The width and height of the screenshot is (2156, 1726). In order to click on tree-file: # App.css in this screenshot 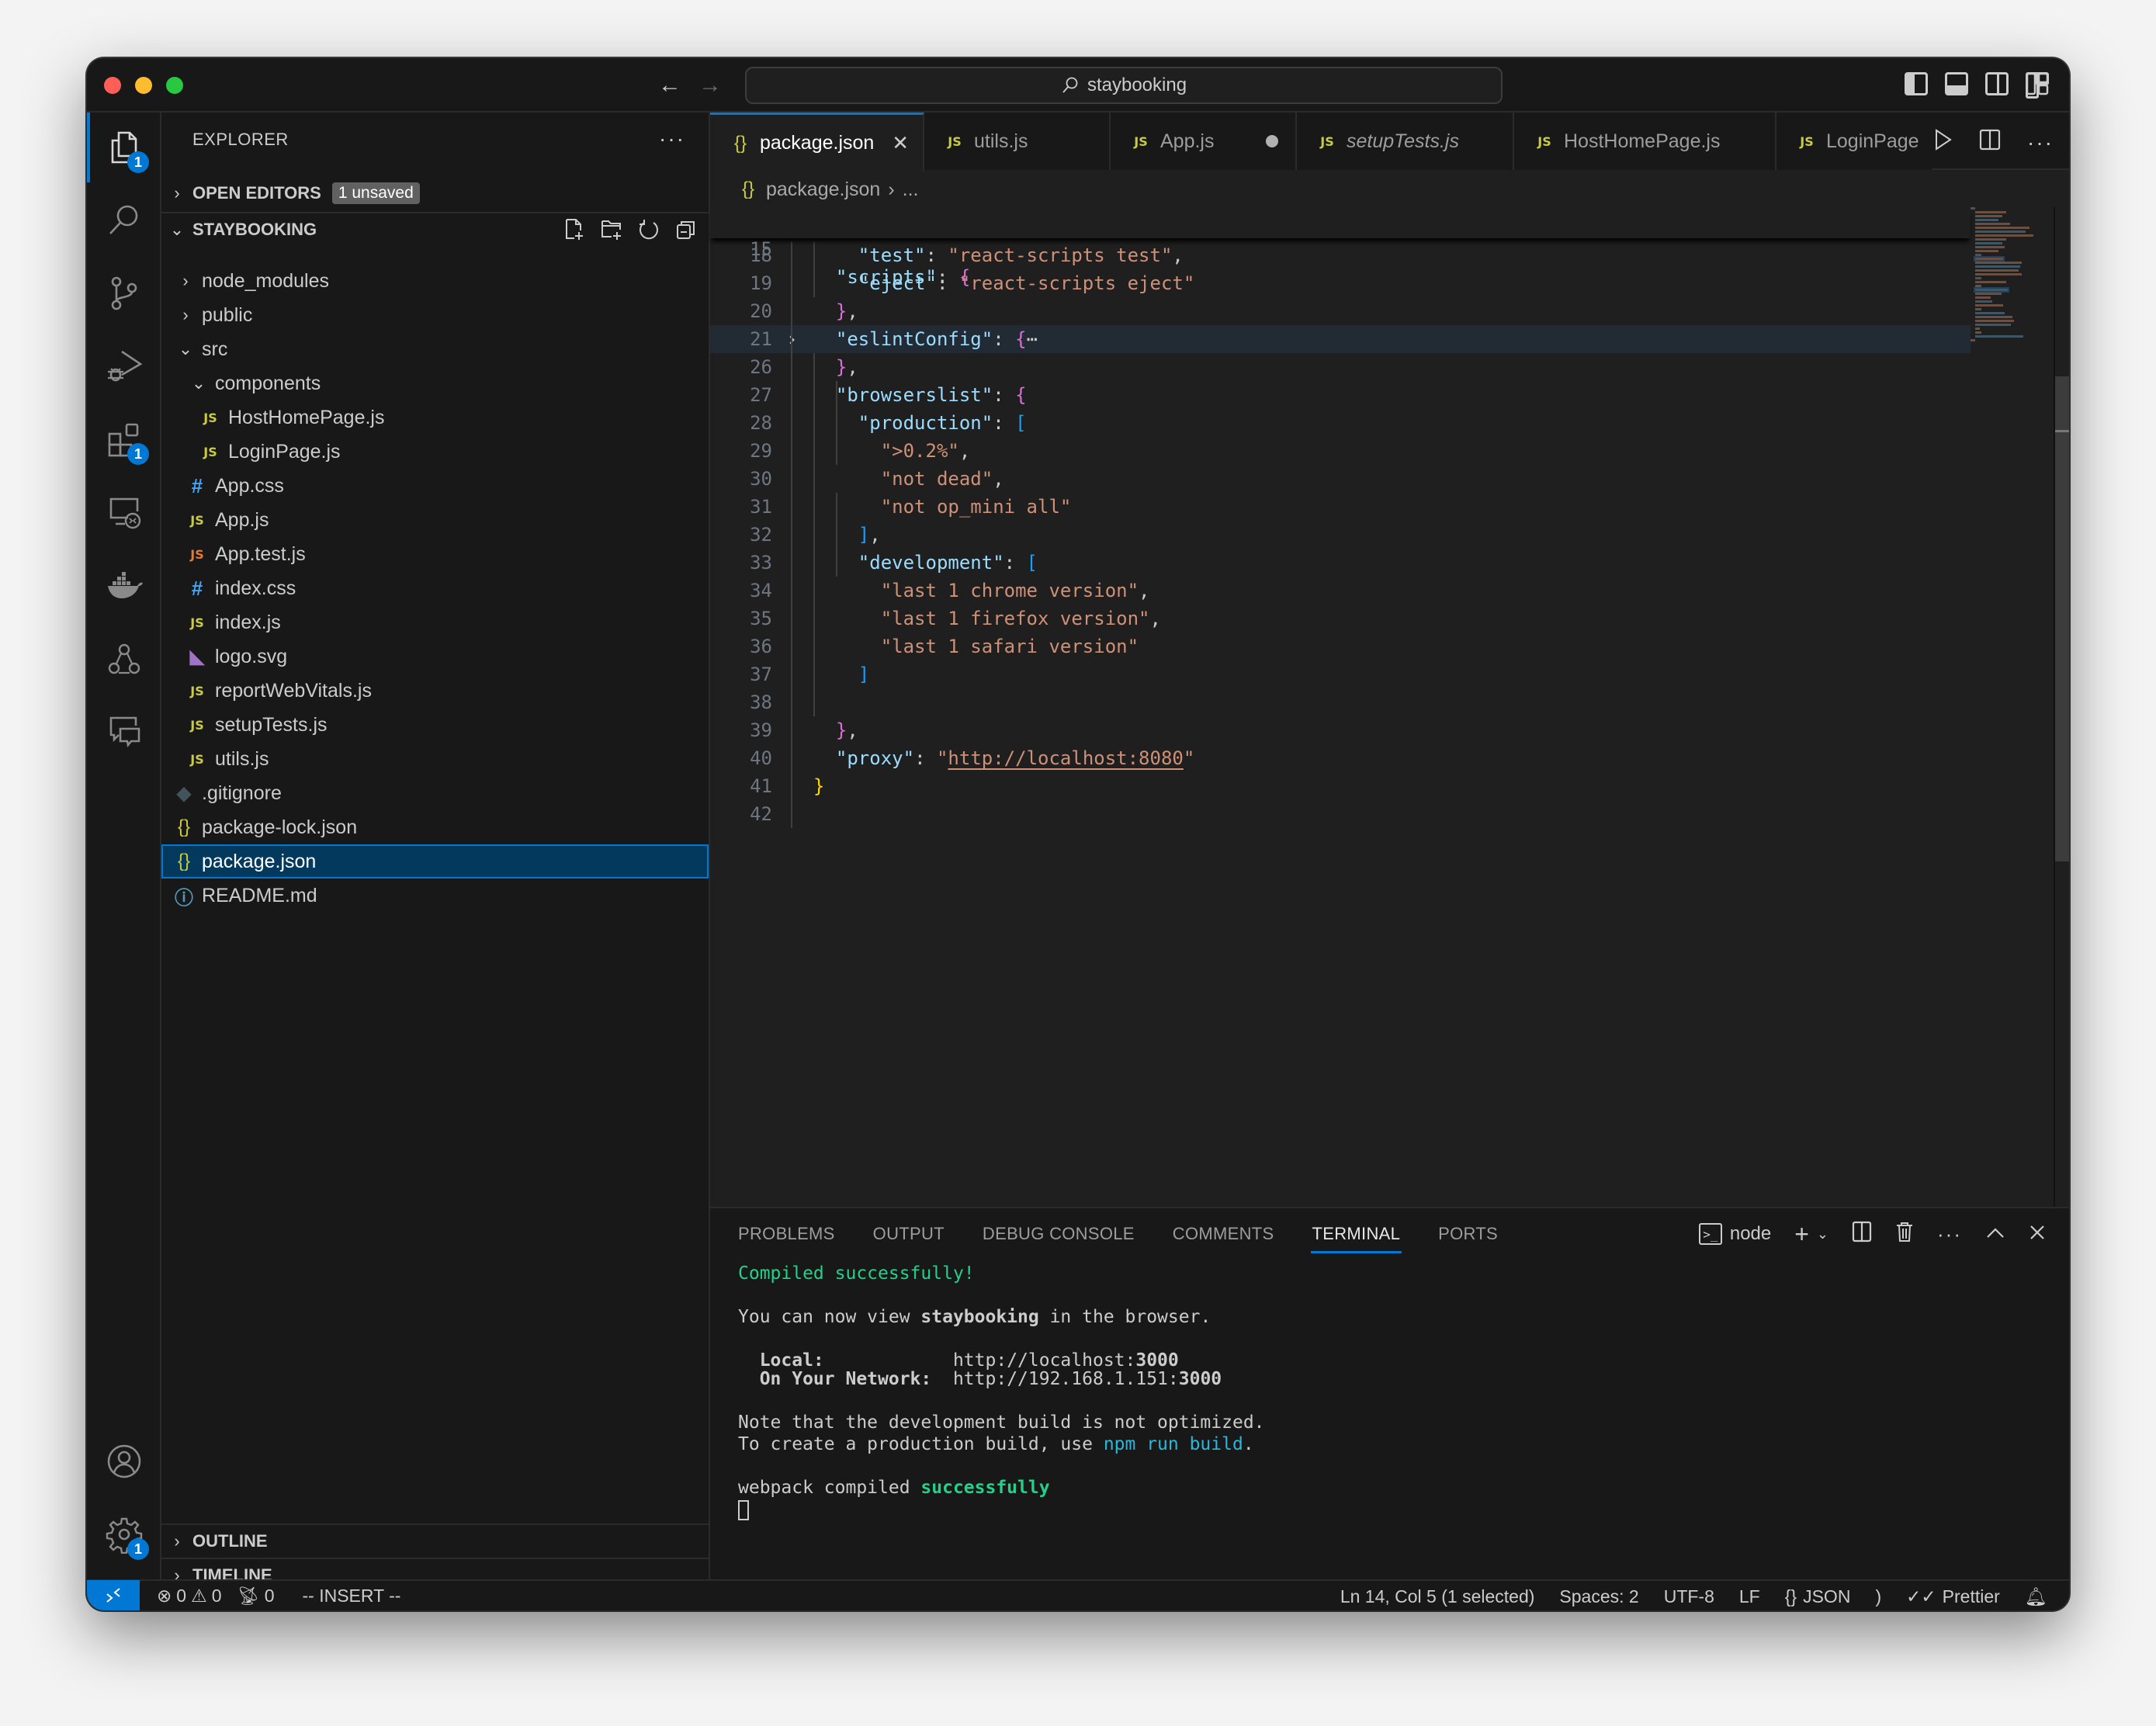, I will do `click(435, 486)`.